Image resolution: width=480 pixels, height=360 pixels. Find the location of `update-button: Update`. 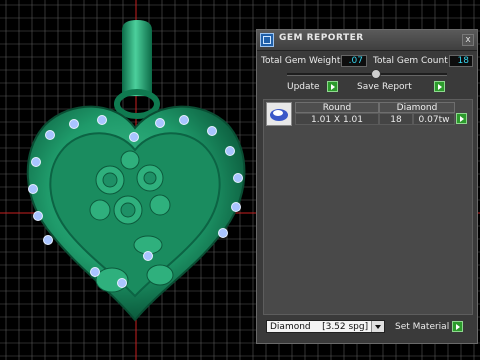

update-button: Update is located at coordinates (303, 87).